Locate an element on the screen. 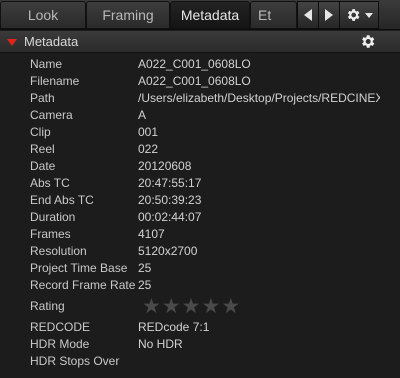  chevron-right-icon is located at coordinates (329, 15).